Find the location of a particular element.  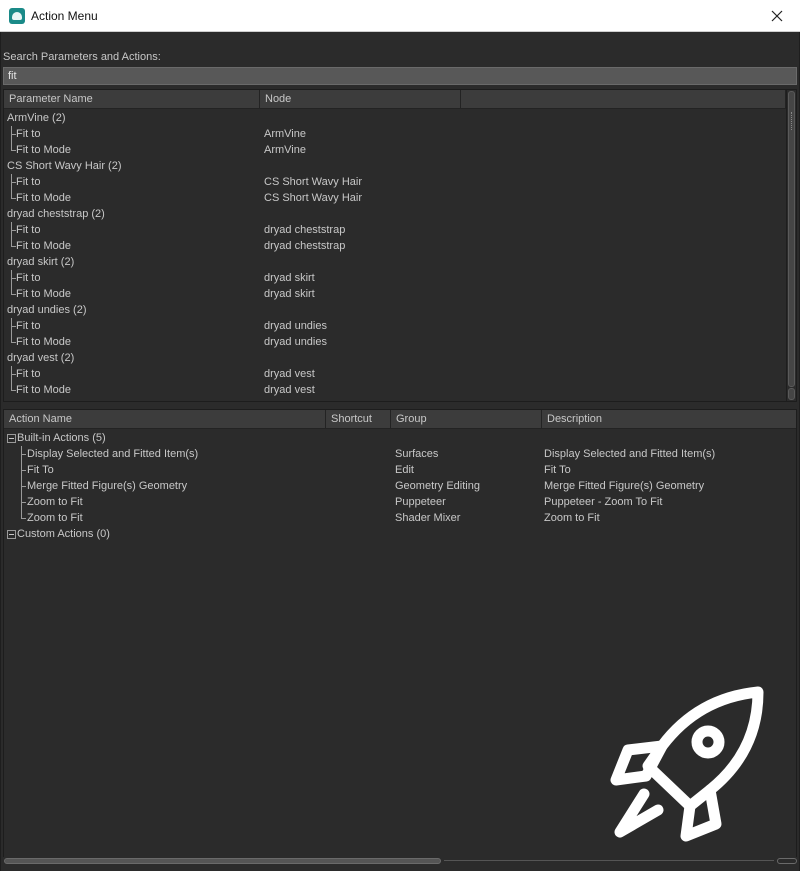

column-header-action-name: Action Name is located at coordinates (165, 419).